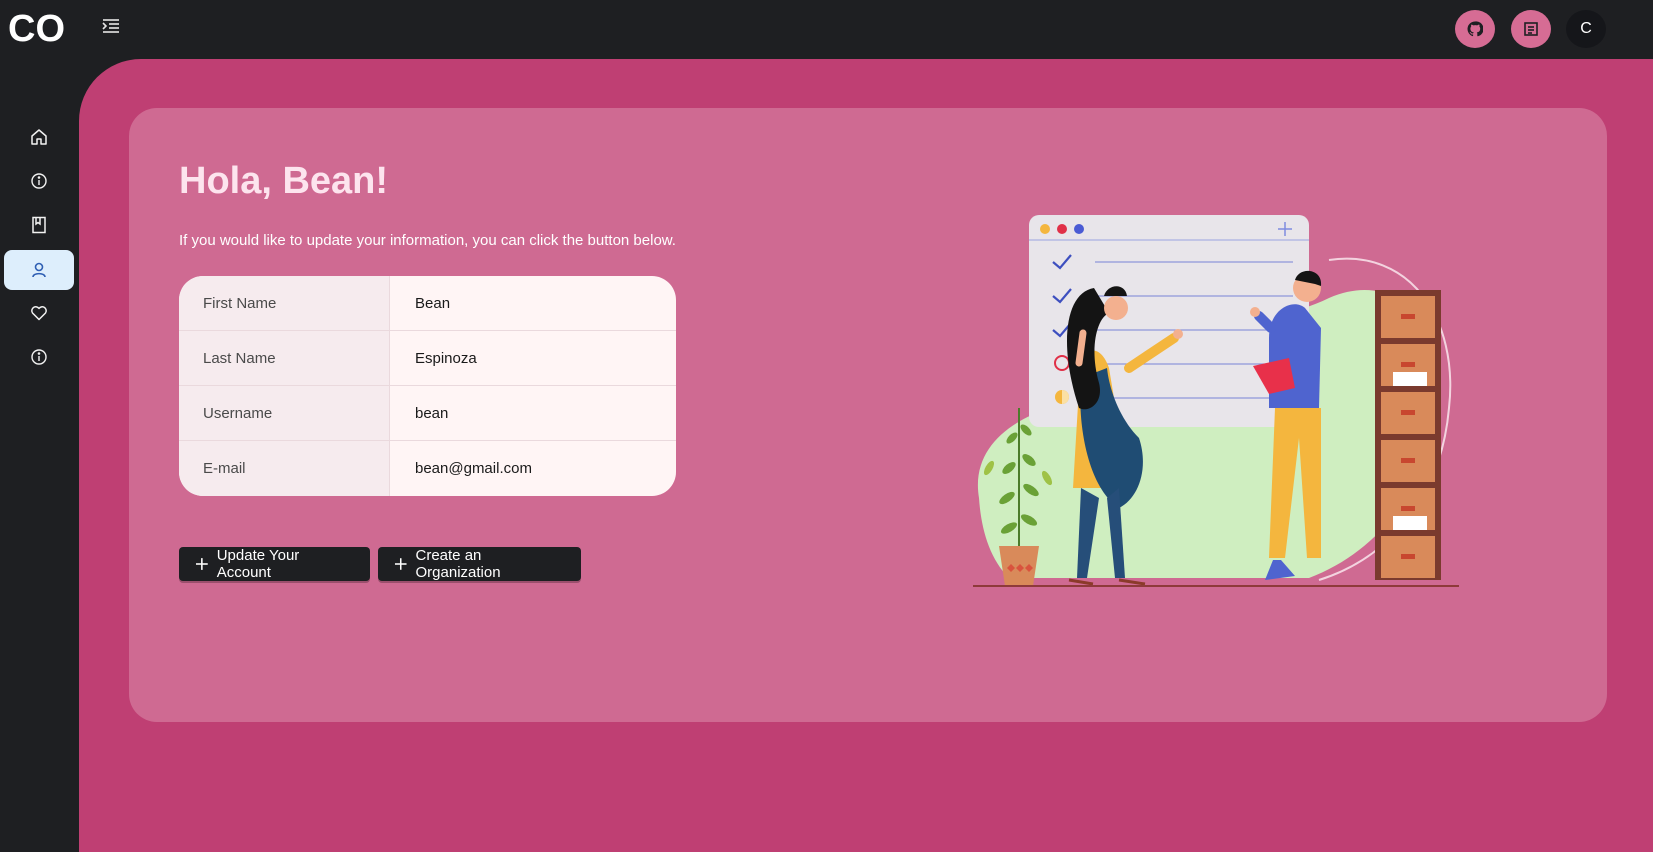 The width and height of the screenshot is (1653, 852). I want to click on top-bar: CO RO C, so click(826, 48).